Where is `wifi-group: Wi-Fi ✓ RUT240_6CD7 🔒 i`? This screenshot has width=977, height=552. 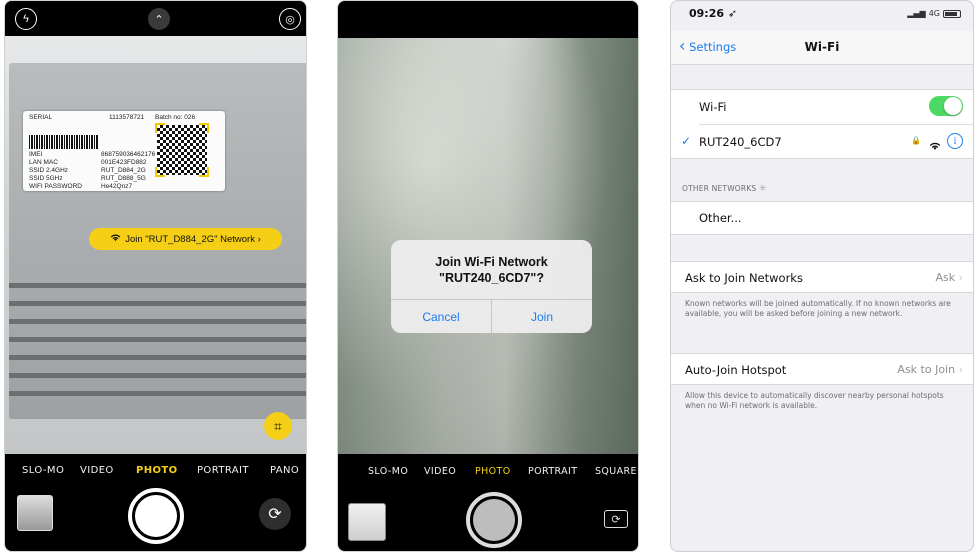
wifi-group: Wi-Fi ✓ RUT240_6CD7 🔒 i is located at coordinates (822, 124).